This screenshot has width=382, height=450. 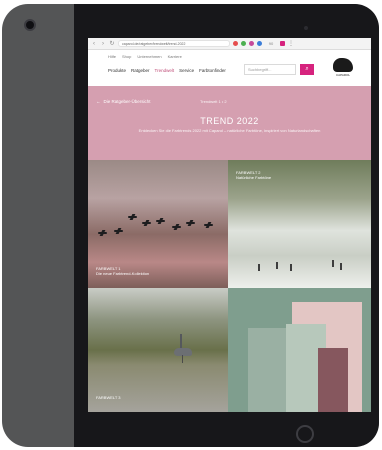 What do you see at coordinates (112, 44) in the screenshot?
I see `reload-icon: ↻` at bounding box center [112, 44].